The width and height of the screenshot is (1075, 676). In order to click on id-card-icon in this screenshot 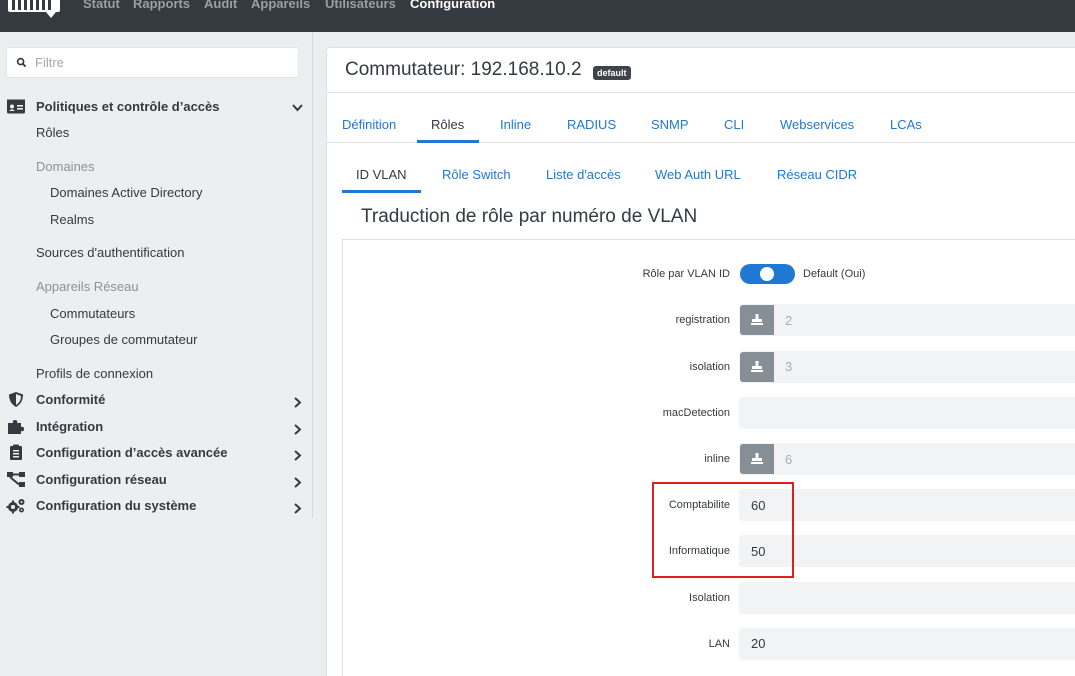, I will do `click(16, 106)`.